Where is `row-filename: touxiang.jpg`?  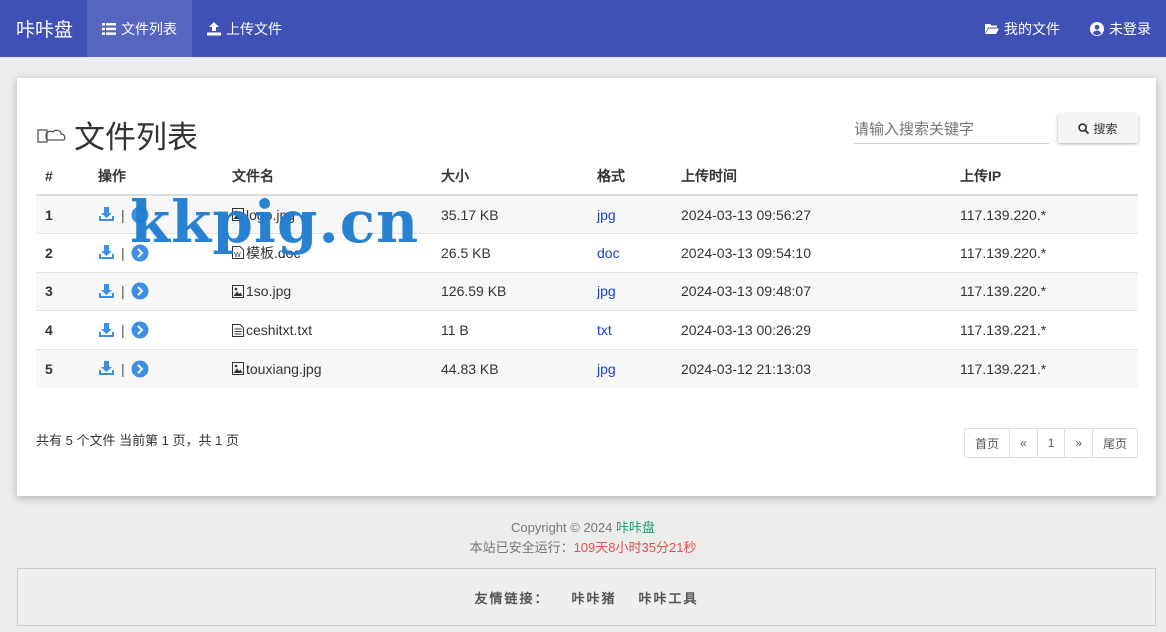 row-filename: touxiang.jpg is located at coordinates (284, 369).